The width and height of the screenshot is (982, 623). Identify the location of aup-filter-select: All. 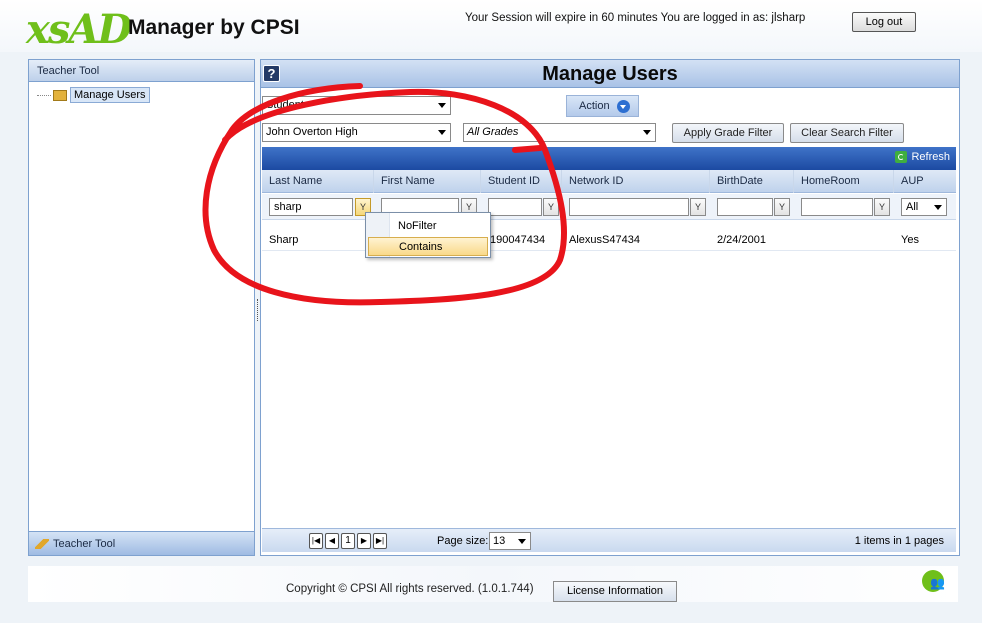
(924, 207).